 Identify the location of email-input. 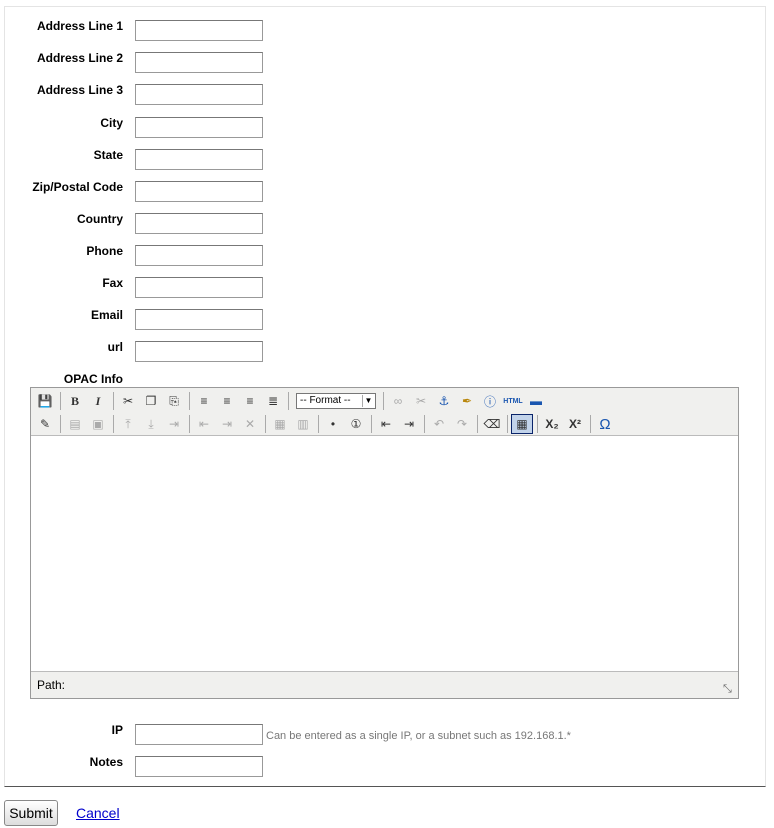
(199, 319).